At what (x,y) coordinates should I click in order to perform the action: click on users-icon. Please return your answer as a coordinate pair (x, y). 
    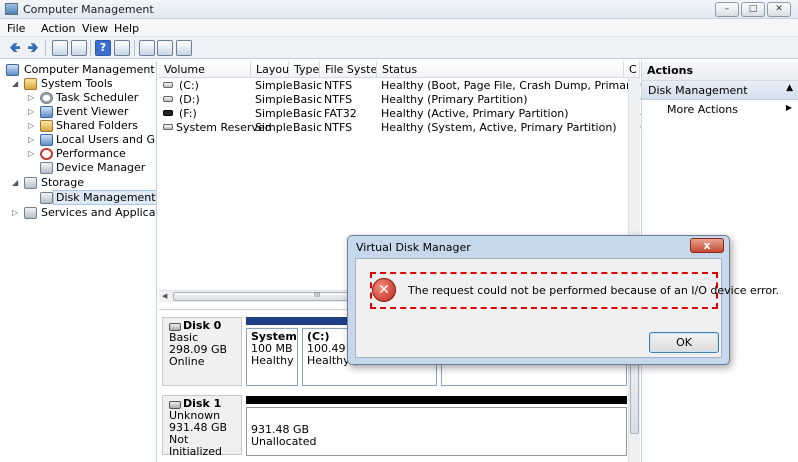
    Looking at the image, I should click on (46, 140).